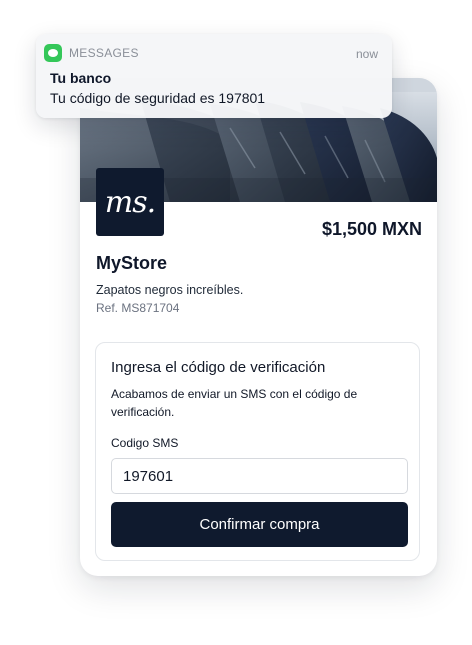 The width and height of the screenshot is (472, 645). I want to click on notification-app-name: MESSAGES, so click(104, 53).